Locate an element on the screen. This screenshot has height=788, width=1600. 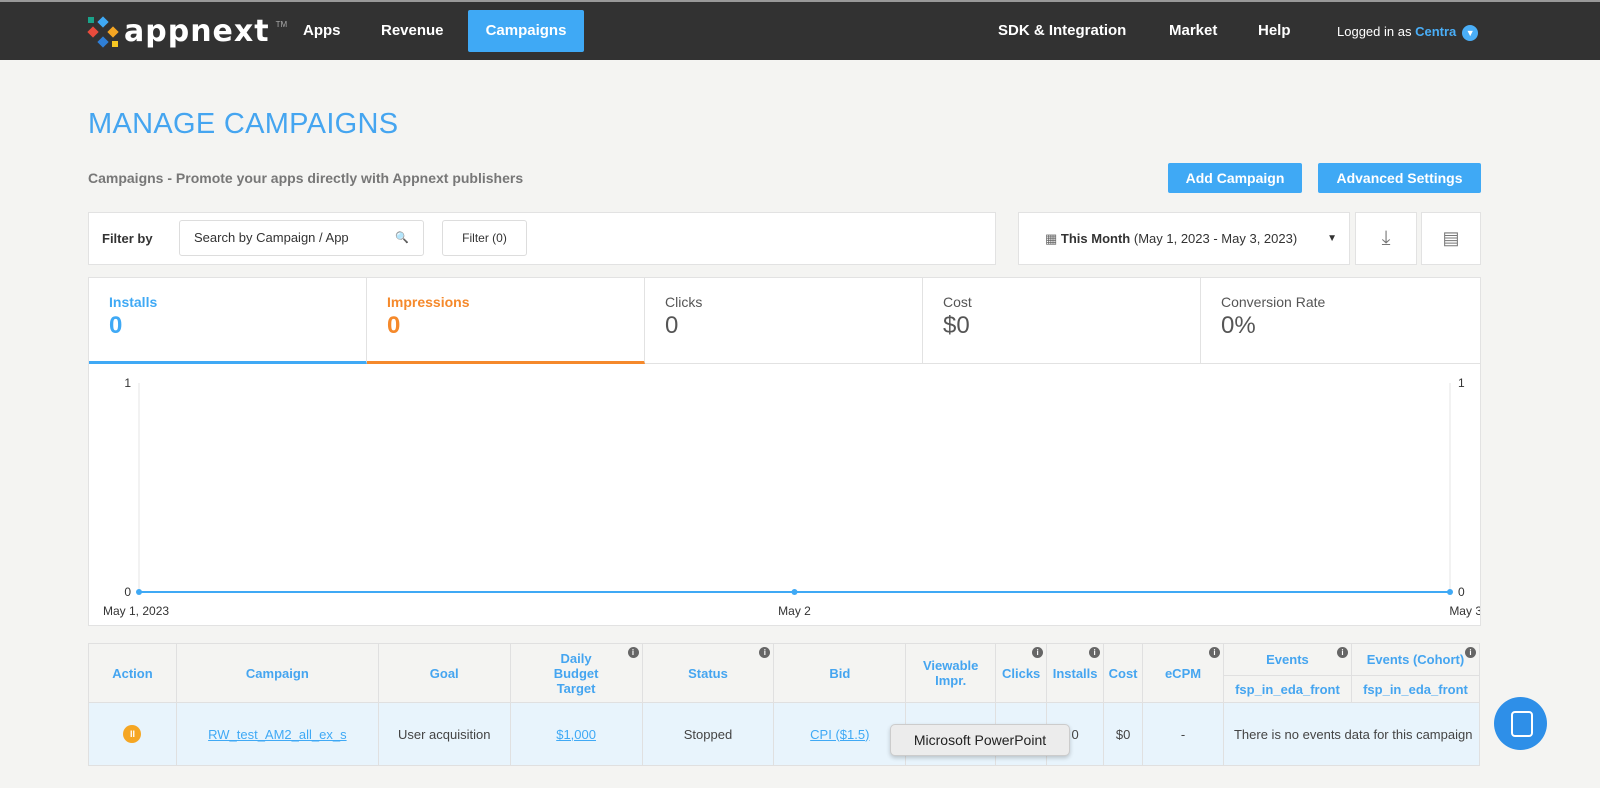
col-events-cohort-sub: fsp_in_eda_front is located at coordinates (1415, 689).